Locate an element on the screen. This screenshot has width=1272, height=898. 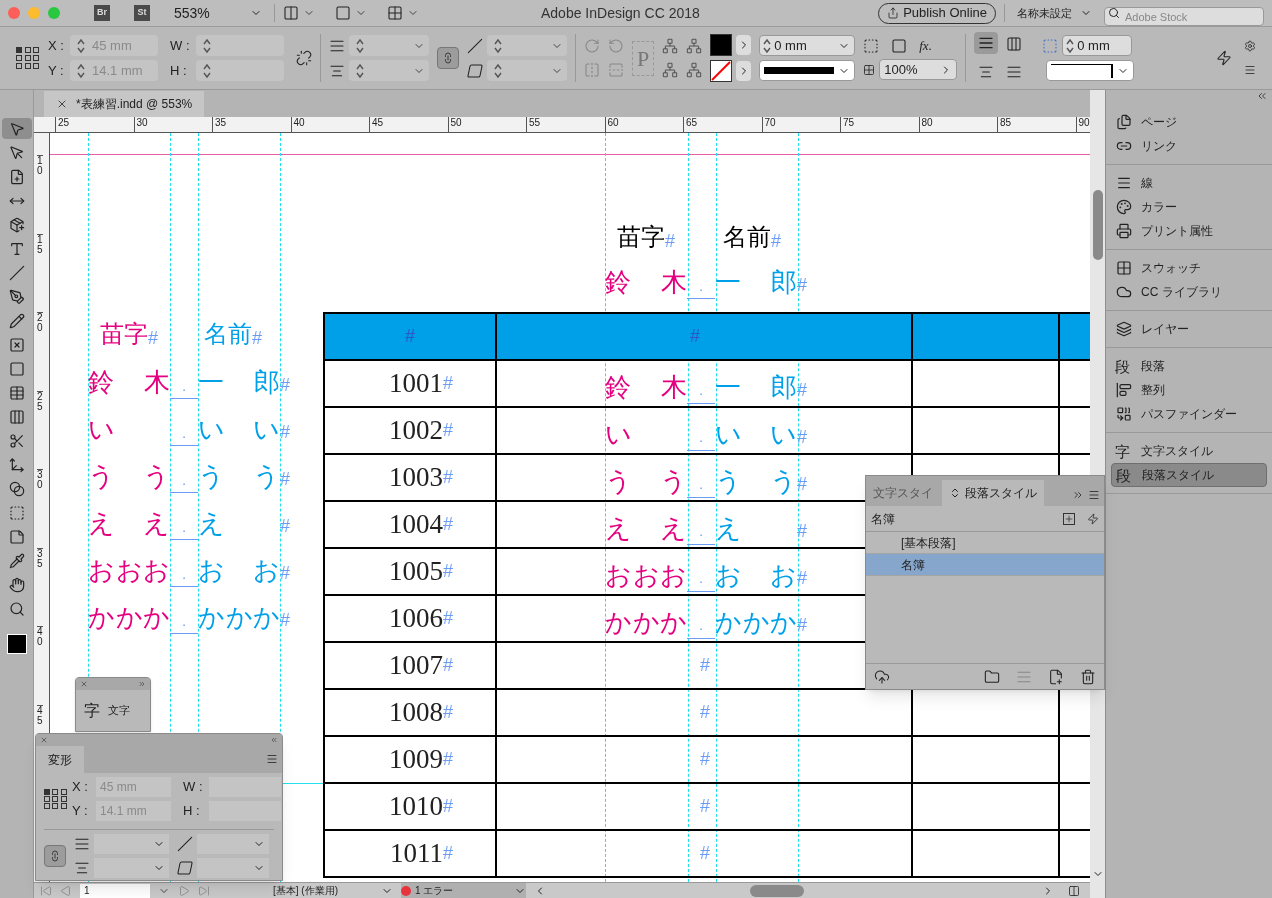
wrap-shape-icon is located at coordinates (986, 72).